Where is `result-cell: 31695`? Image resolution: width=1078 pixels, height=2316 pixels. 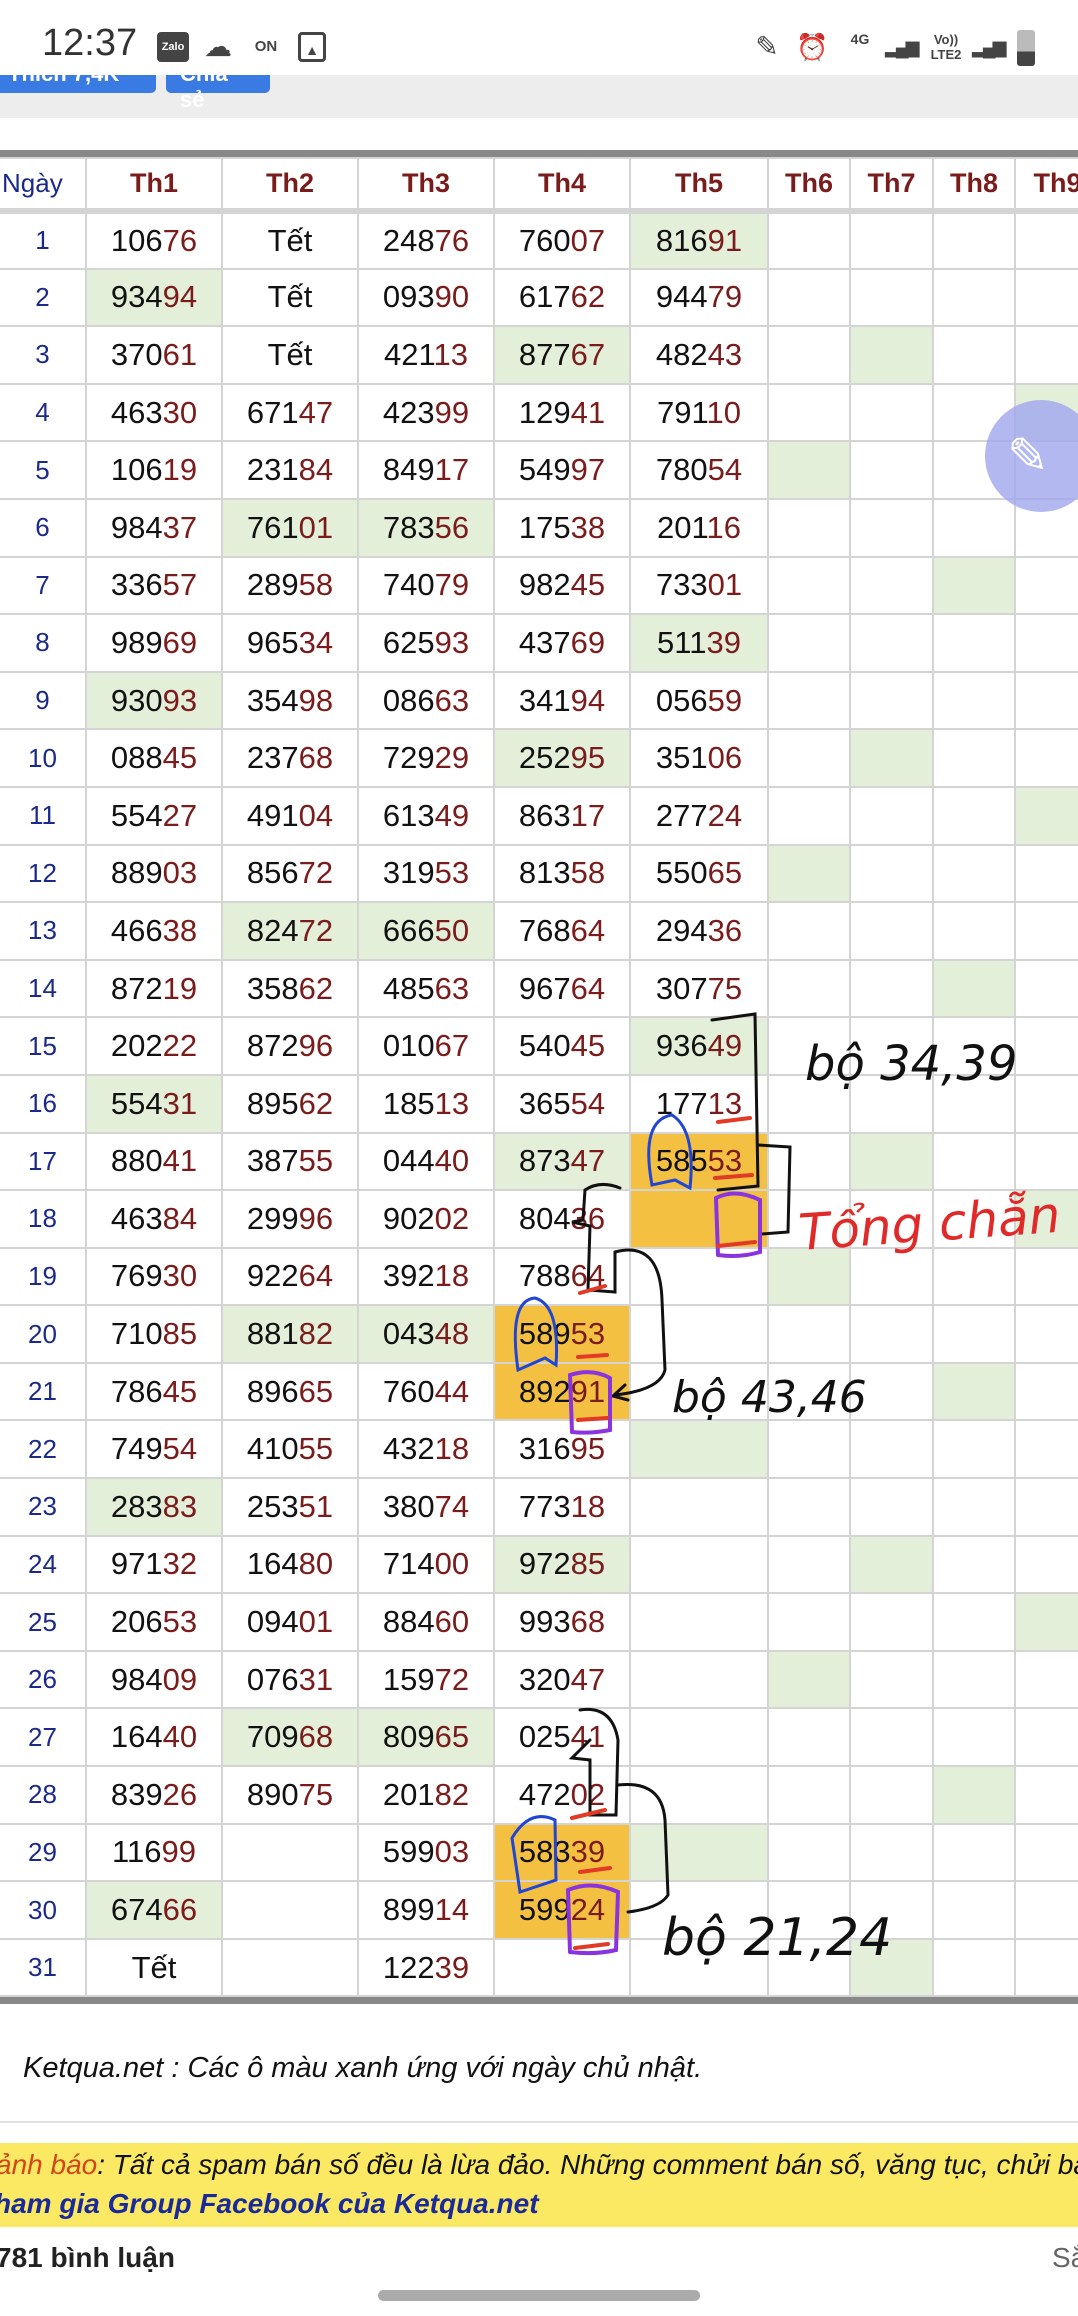 result-cell: 31695 is located at coordinates (562, 1449).